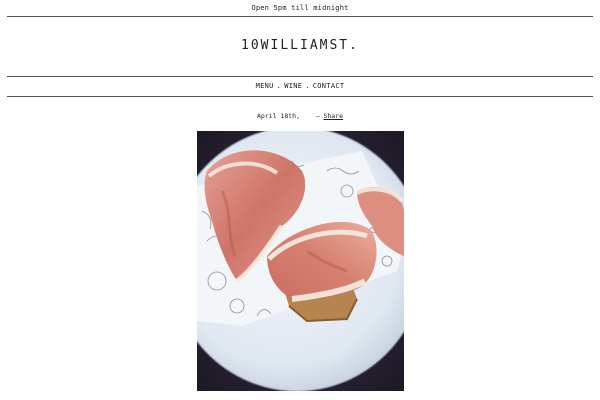  I want to click on site-title-text: 10WILLIAMST., so click(300, 45).